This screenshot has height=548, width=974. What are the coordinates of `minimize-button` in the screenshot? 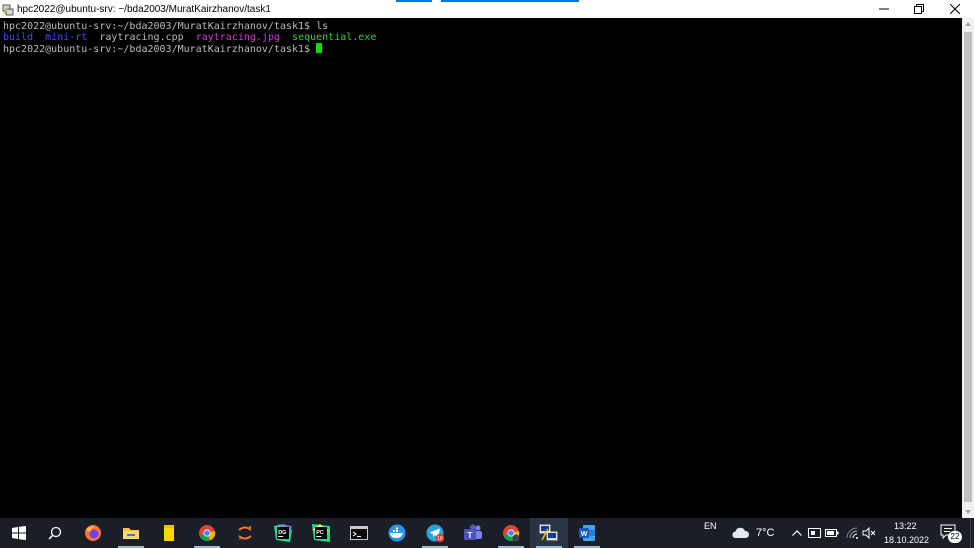 It's located at (884, 9).